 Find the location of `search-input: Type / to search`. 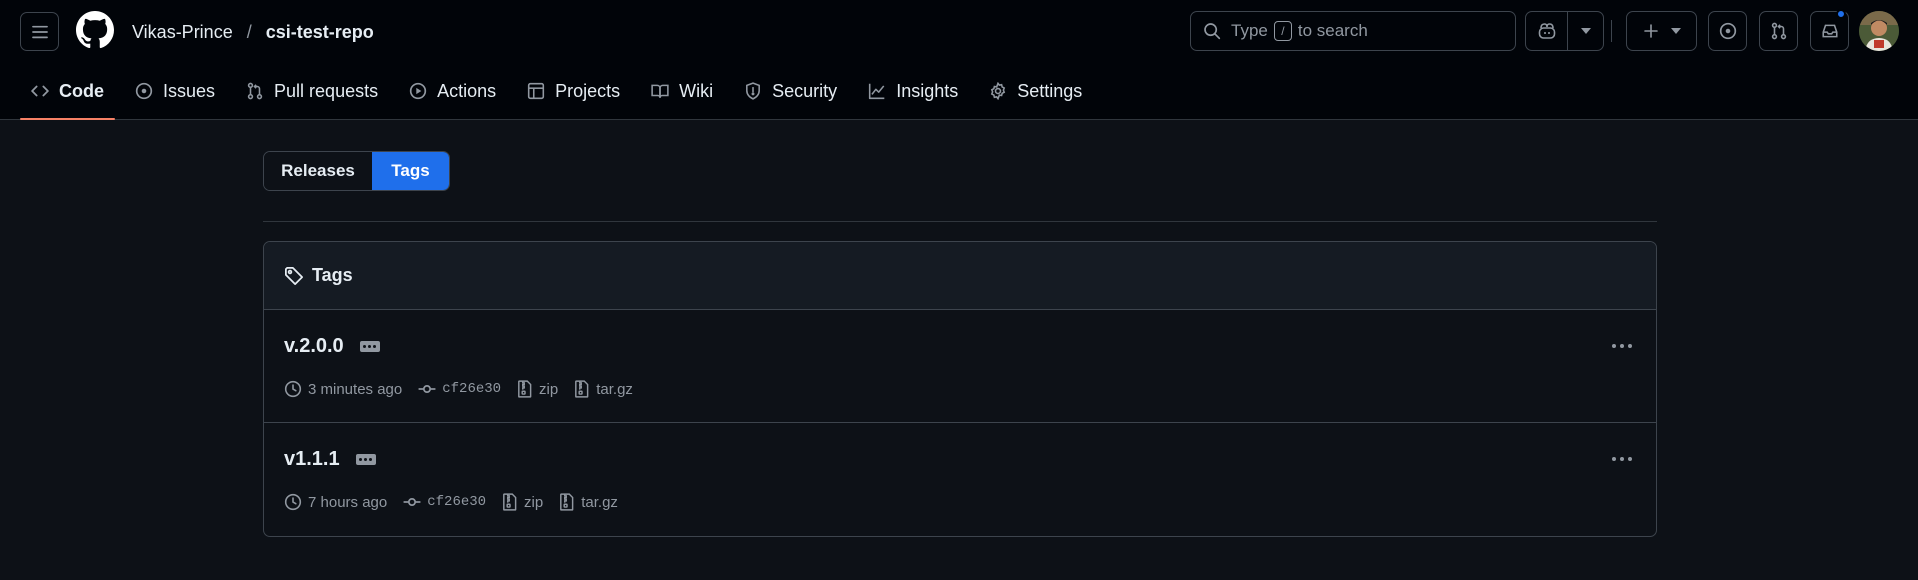

search-input: Type / to search is located at coordinates (1353, 31).